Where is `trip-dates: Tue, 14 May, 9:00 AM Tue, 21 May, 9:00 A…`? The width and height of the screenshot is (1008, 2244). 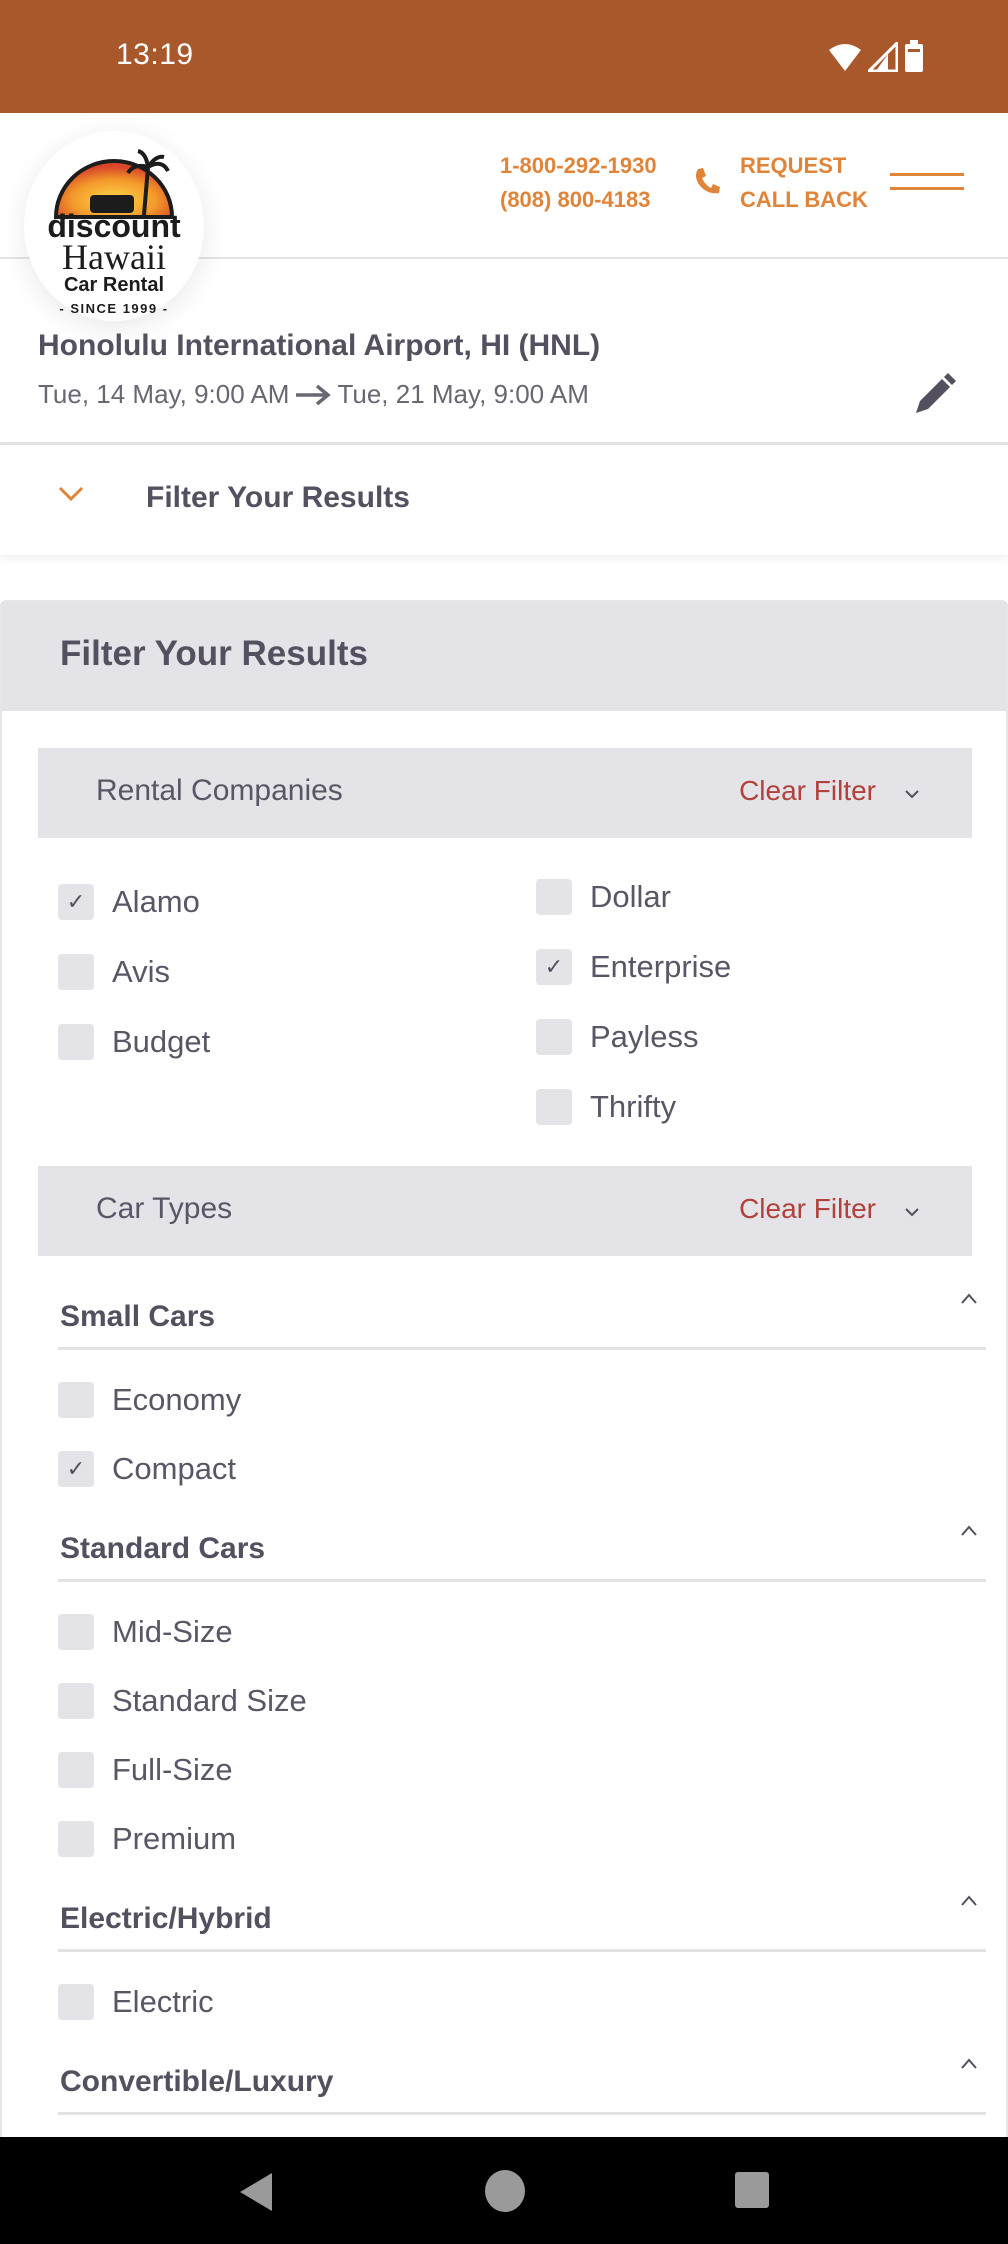 trip-dates: Tue, 14 May, 9:00 AM Tue, 21 May, 9:00 A… is located at coordinates (313, 394).